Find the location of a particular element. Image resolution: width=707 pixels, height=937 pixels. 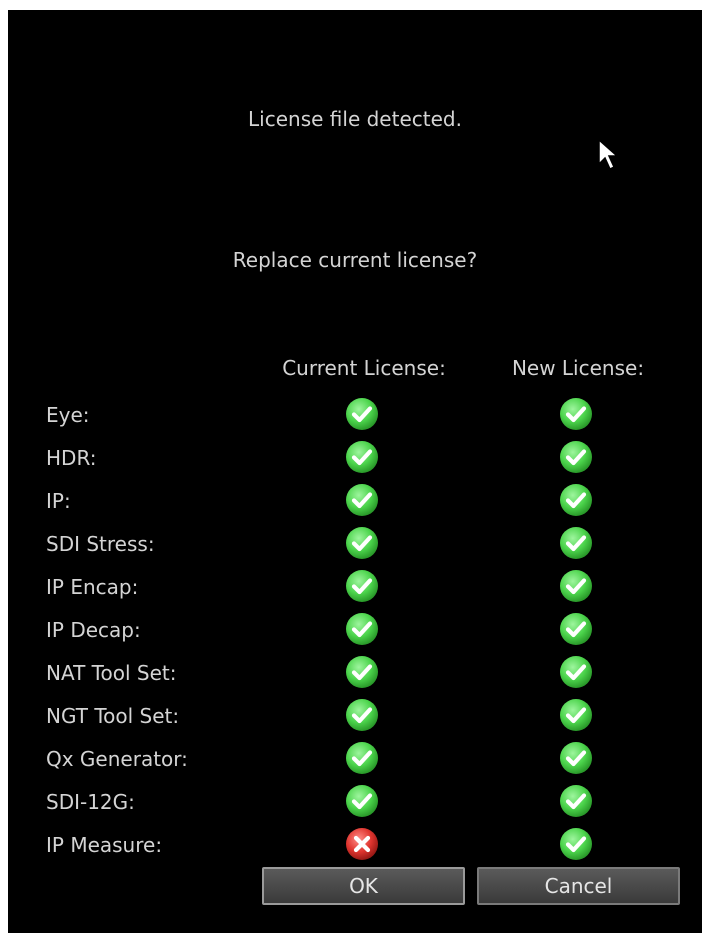

feature-row: SDI-12G: is located at coordinates (355, 802).